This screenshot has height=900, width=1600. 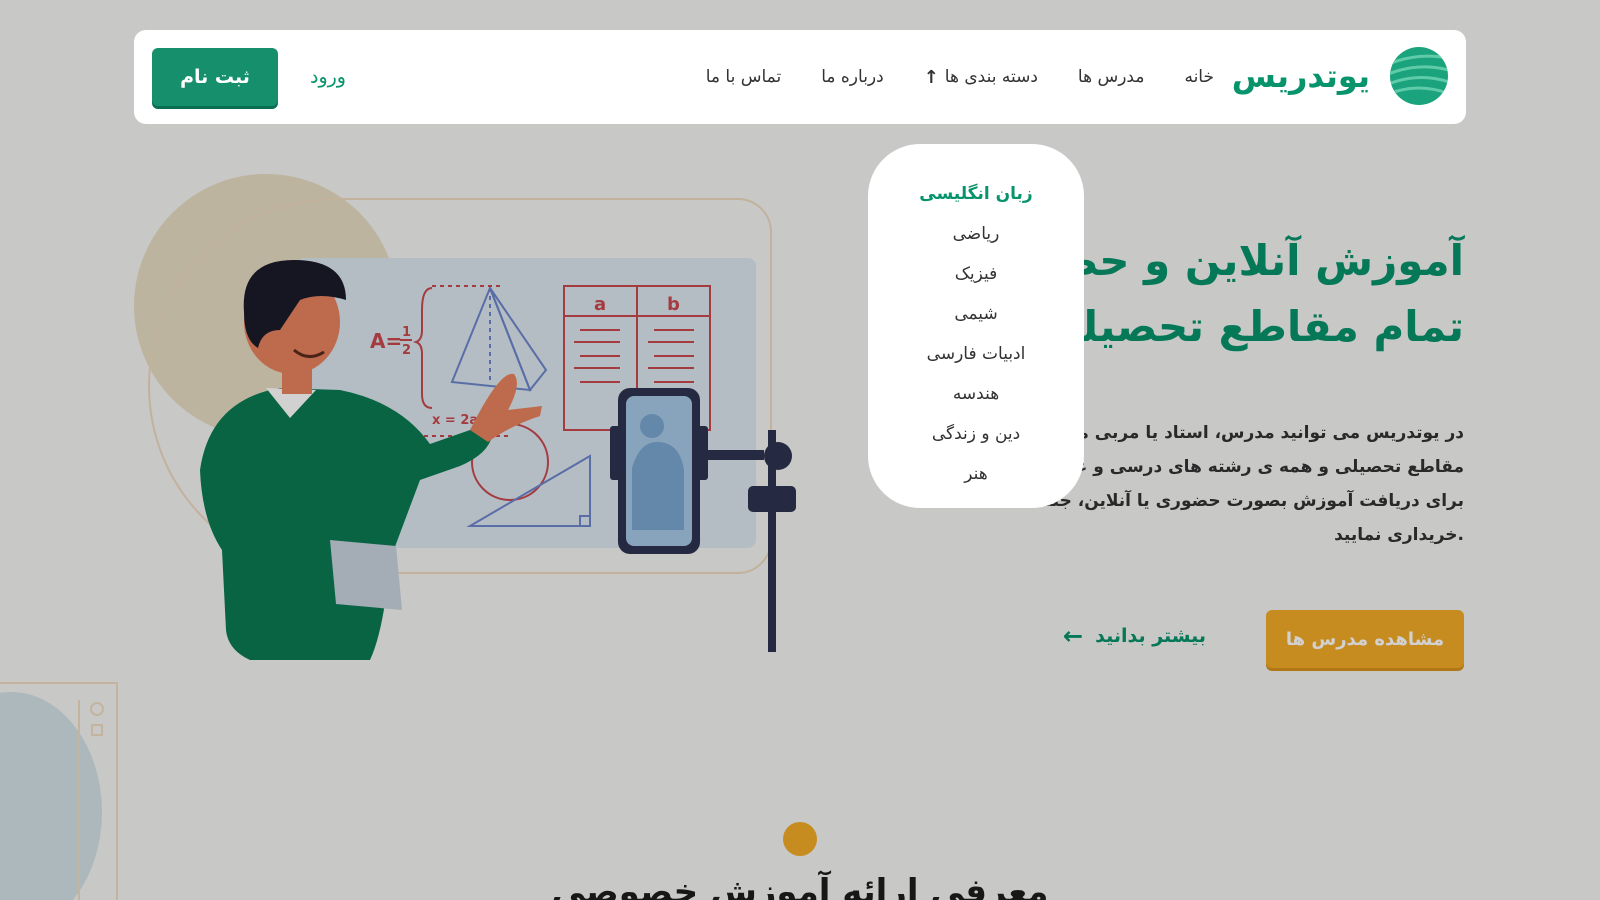 What do you see at coordinates (744, 77) in the screenshot?
I see `nav-item-contact: تماس با ما` at bounding box center [744, 77].